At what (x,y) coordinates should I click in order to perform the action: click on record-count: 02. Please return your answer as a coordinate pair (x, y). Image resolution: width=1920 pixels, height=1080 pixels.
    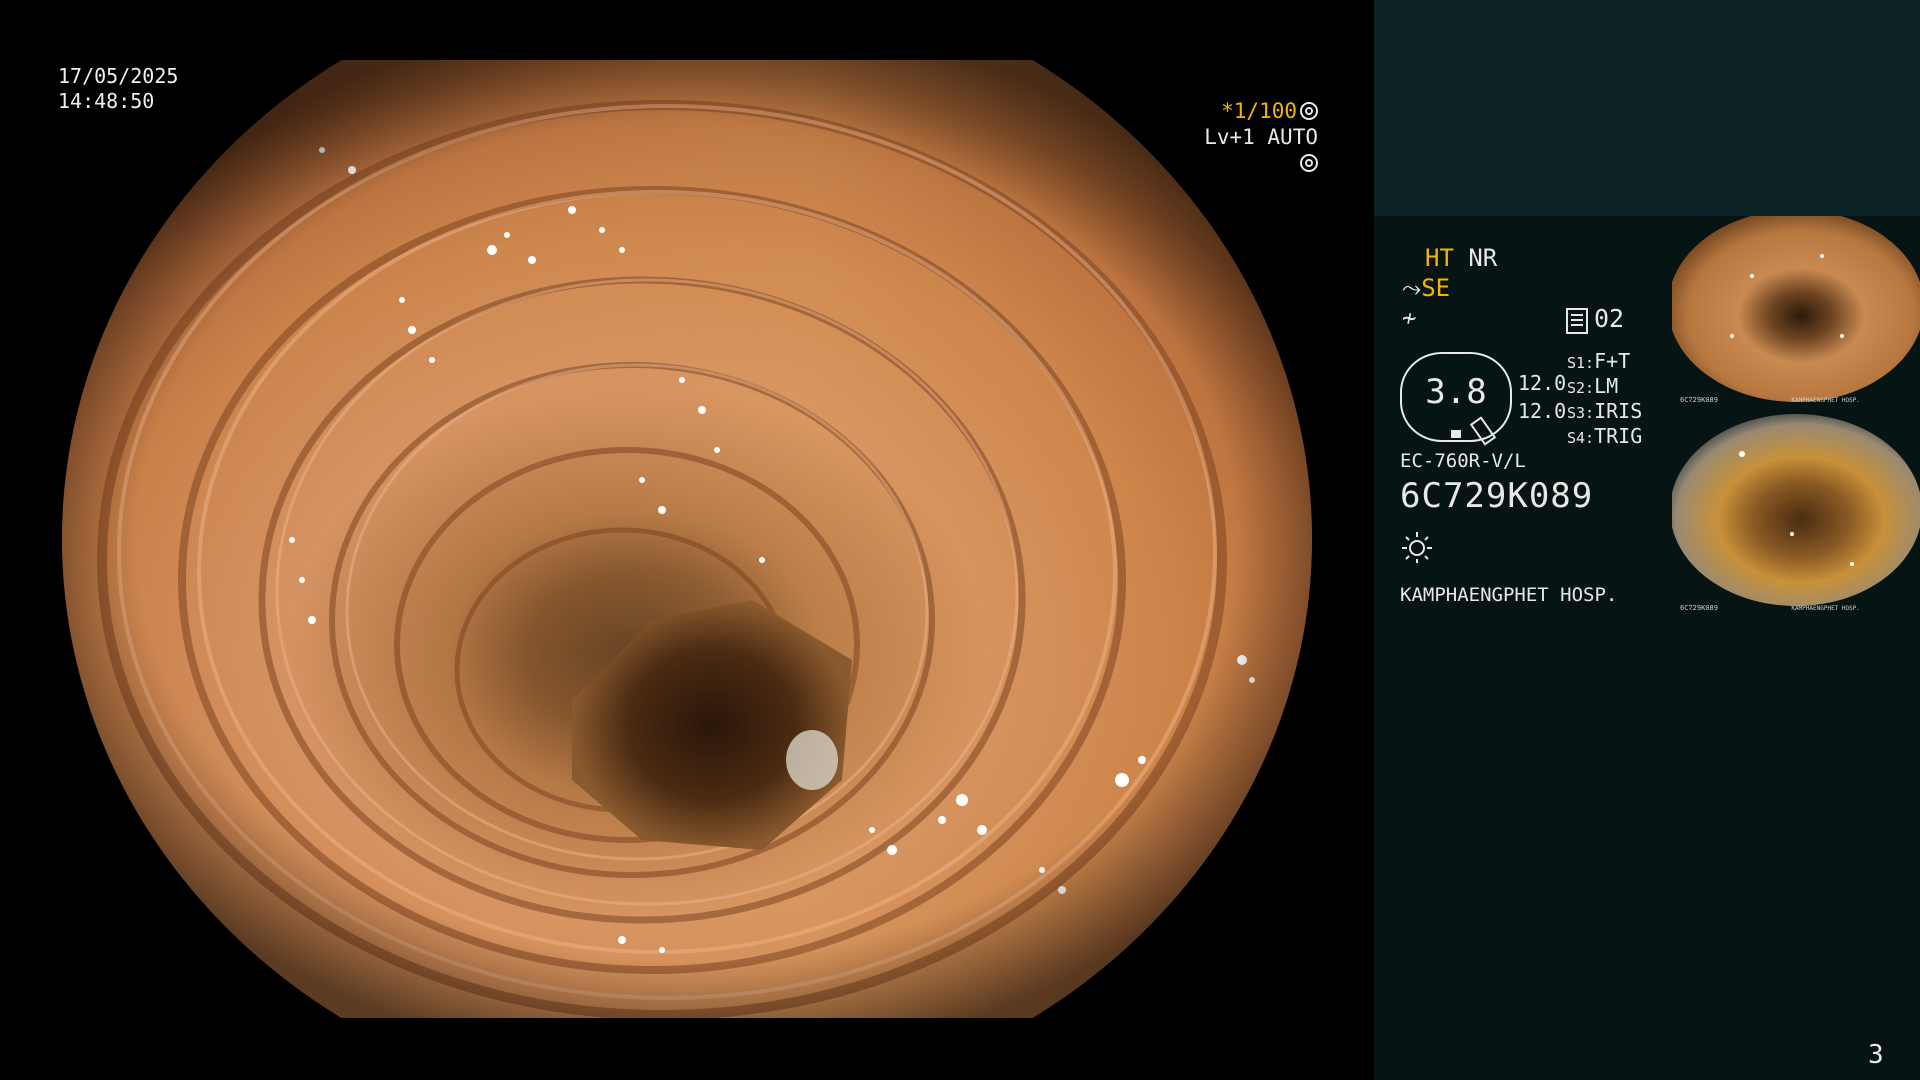
    Looking at the image, I should click on (1609, 318).